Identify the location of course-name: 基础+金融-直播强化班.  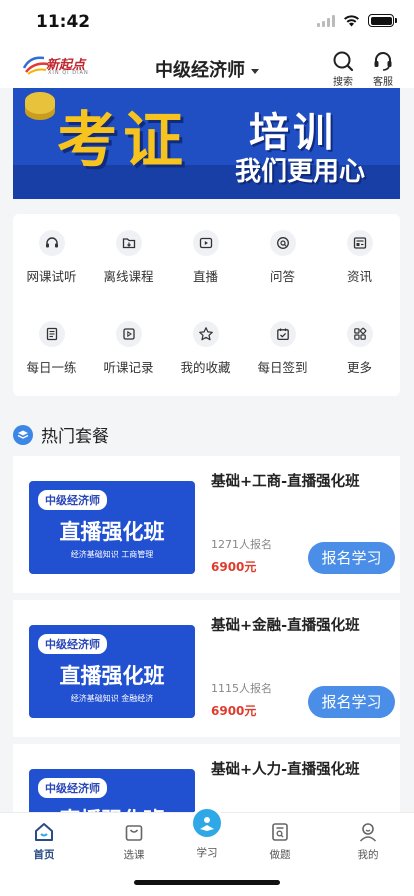
(285, 624).